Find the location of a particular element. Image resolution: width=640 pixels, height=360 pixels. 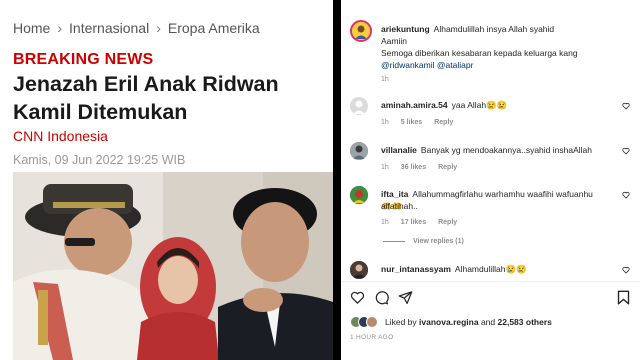

breaking-news-label: BREAKING NEWS is located at coordinates (83, 59).